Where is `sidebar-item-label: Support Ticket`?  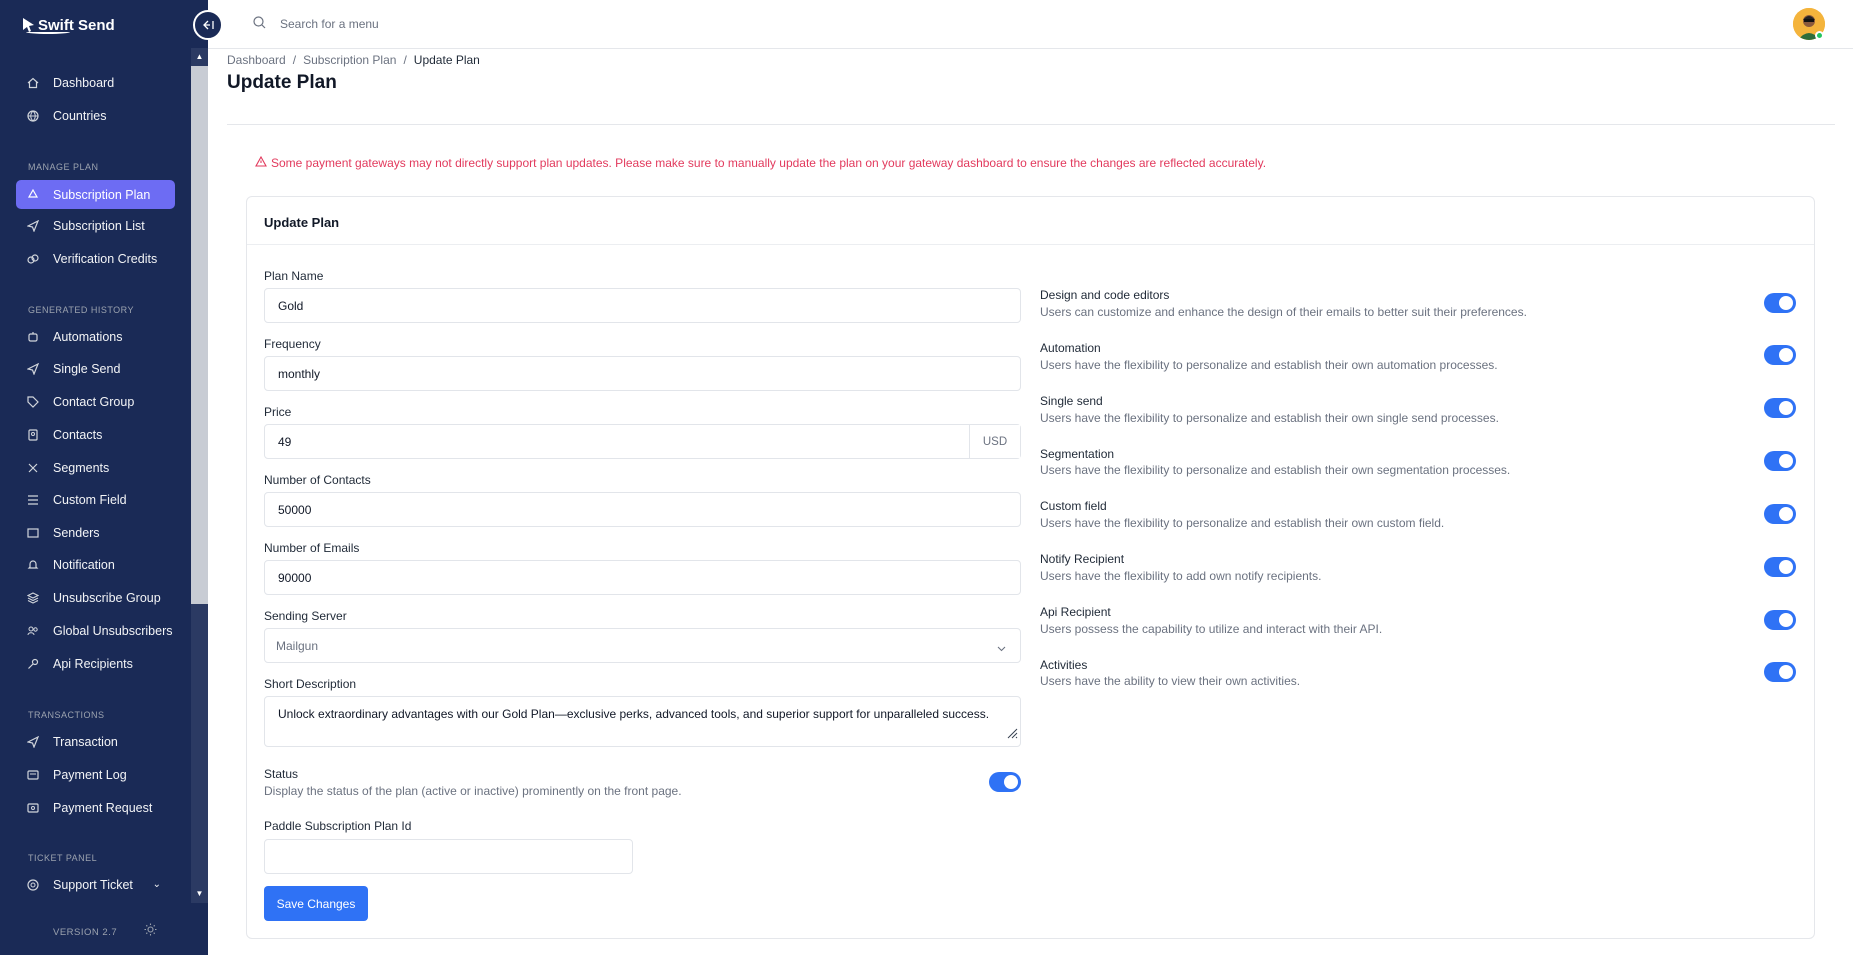 sidebar-item-label: Support Ticket is located at coordinates (93, 884).